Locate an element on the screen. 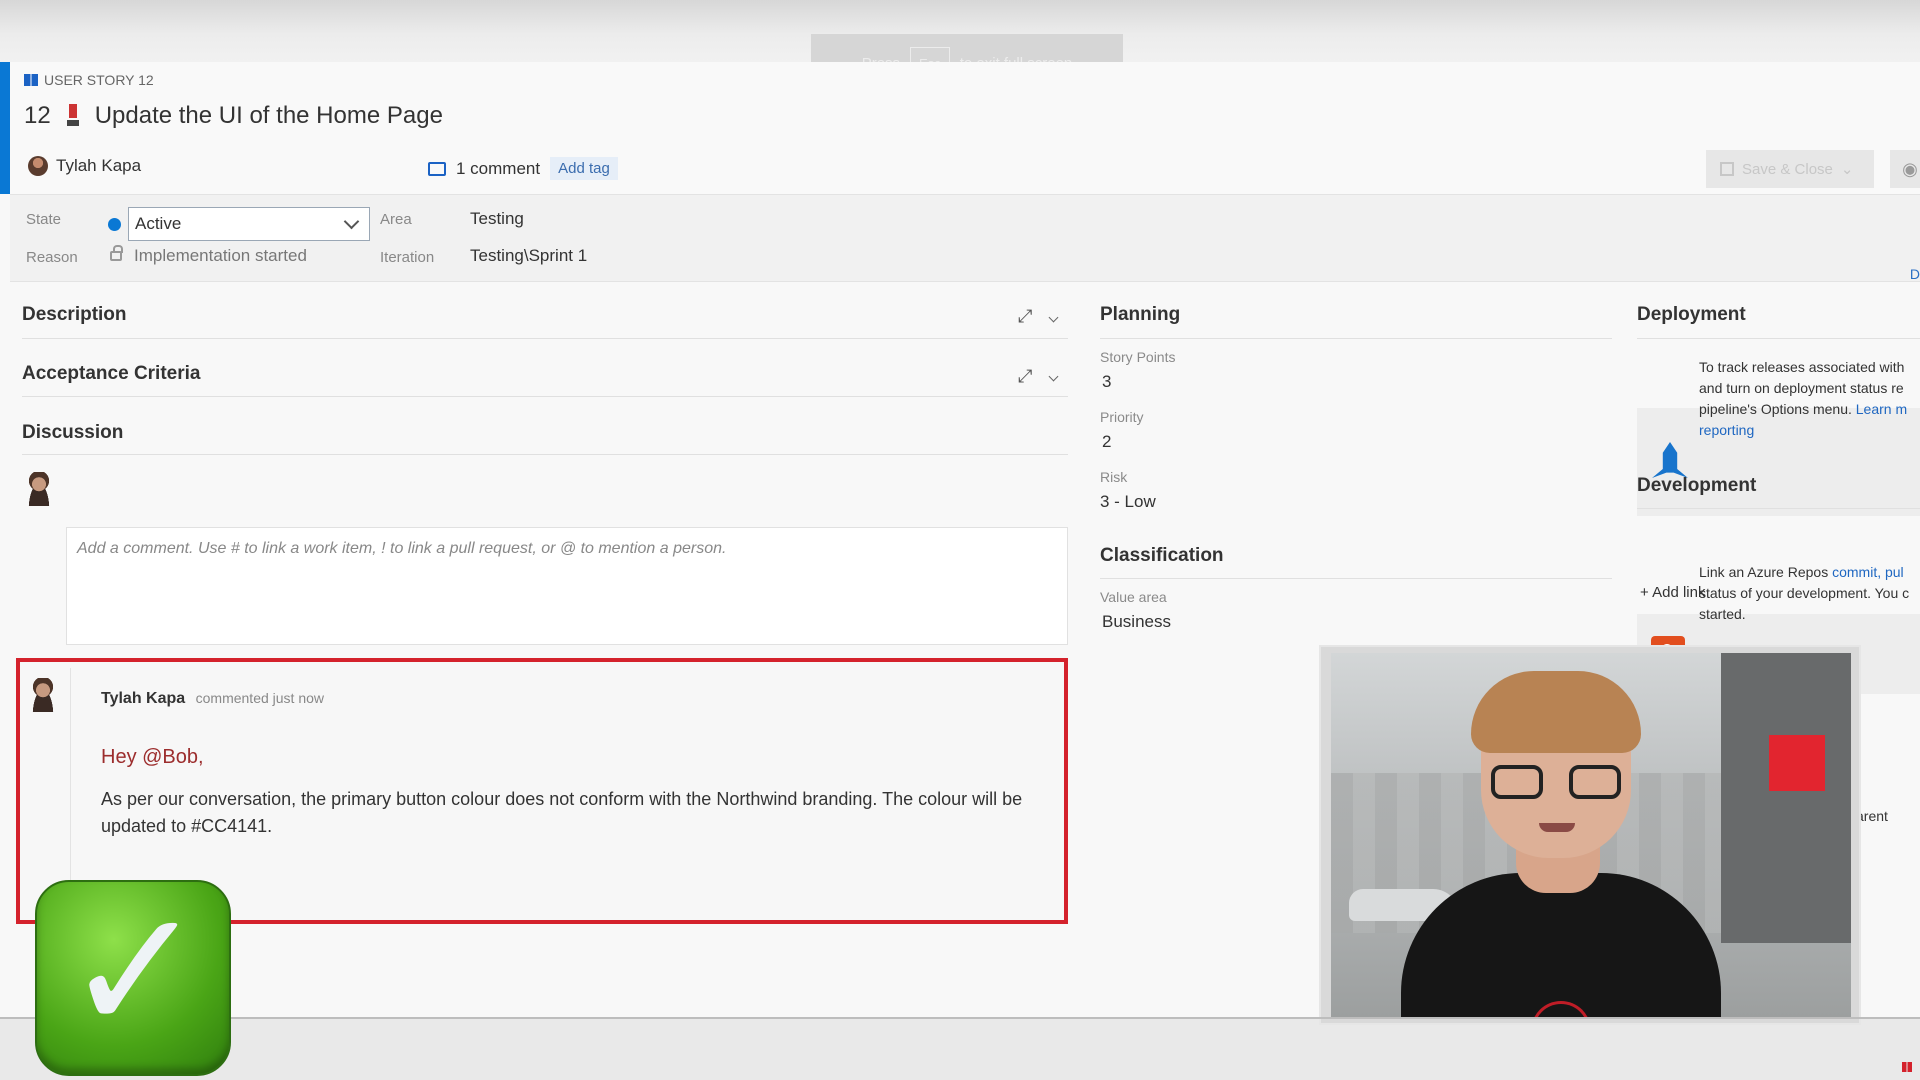 The image size is (1920, 1080). webcam-background is located at coordinates (1591, 835).